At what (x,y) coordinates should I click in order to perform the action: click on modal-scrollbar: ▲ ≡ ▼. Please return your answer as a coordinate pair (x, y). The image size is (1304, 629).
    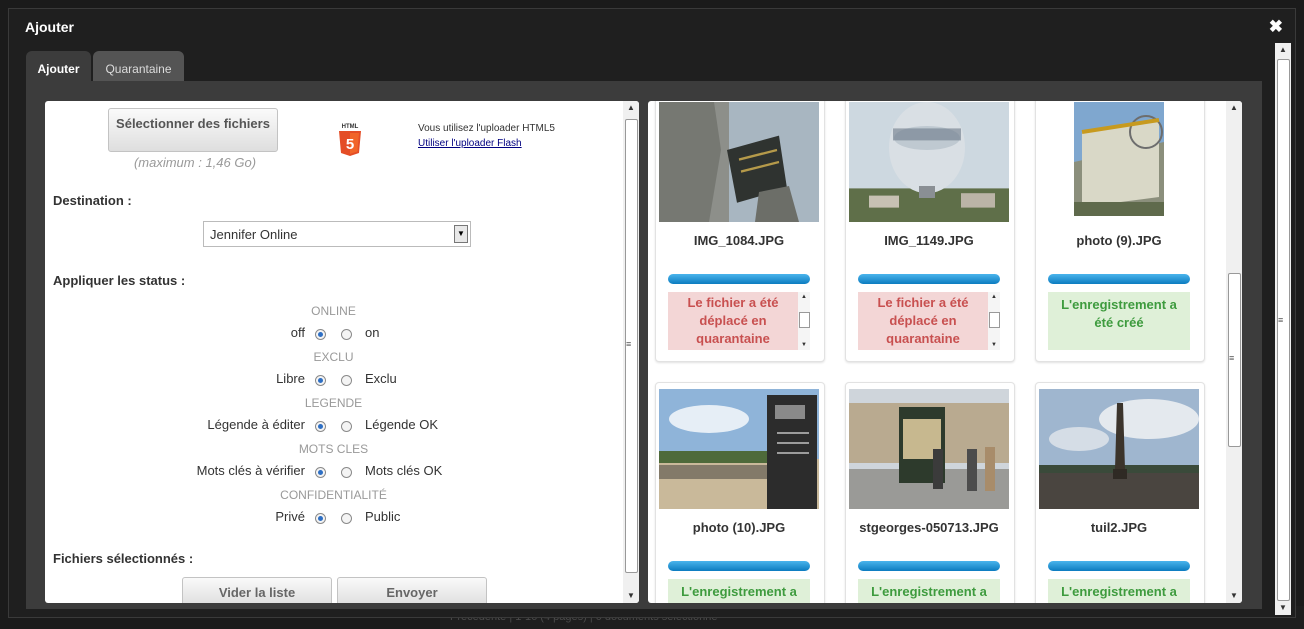
    Looking at the image, I should click on (1283, 329).